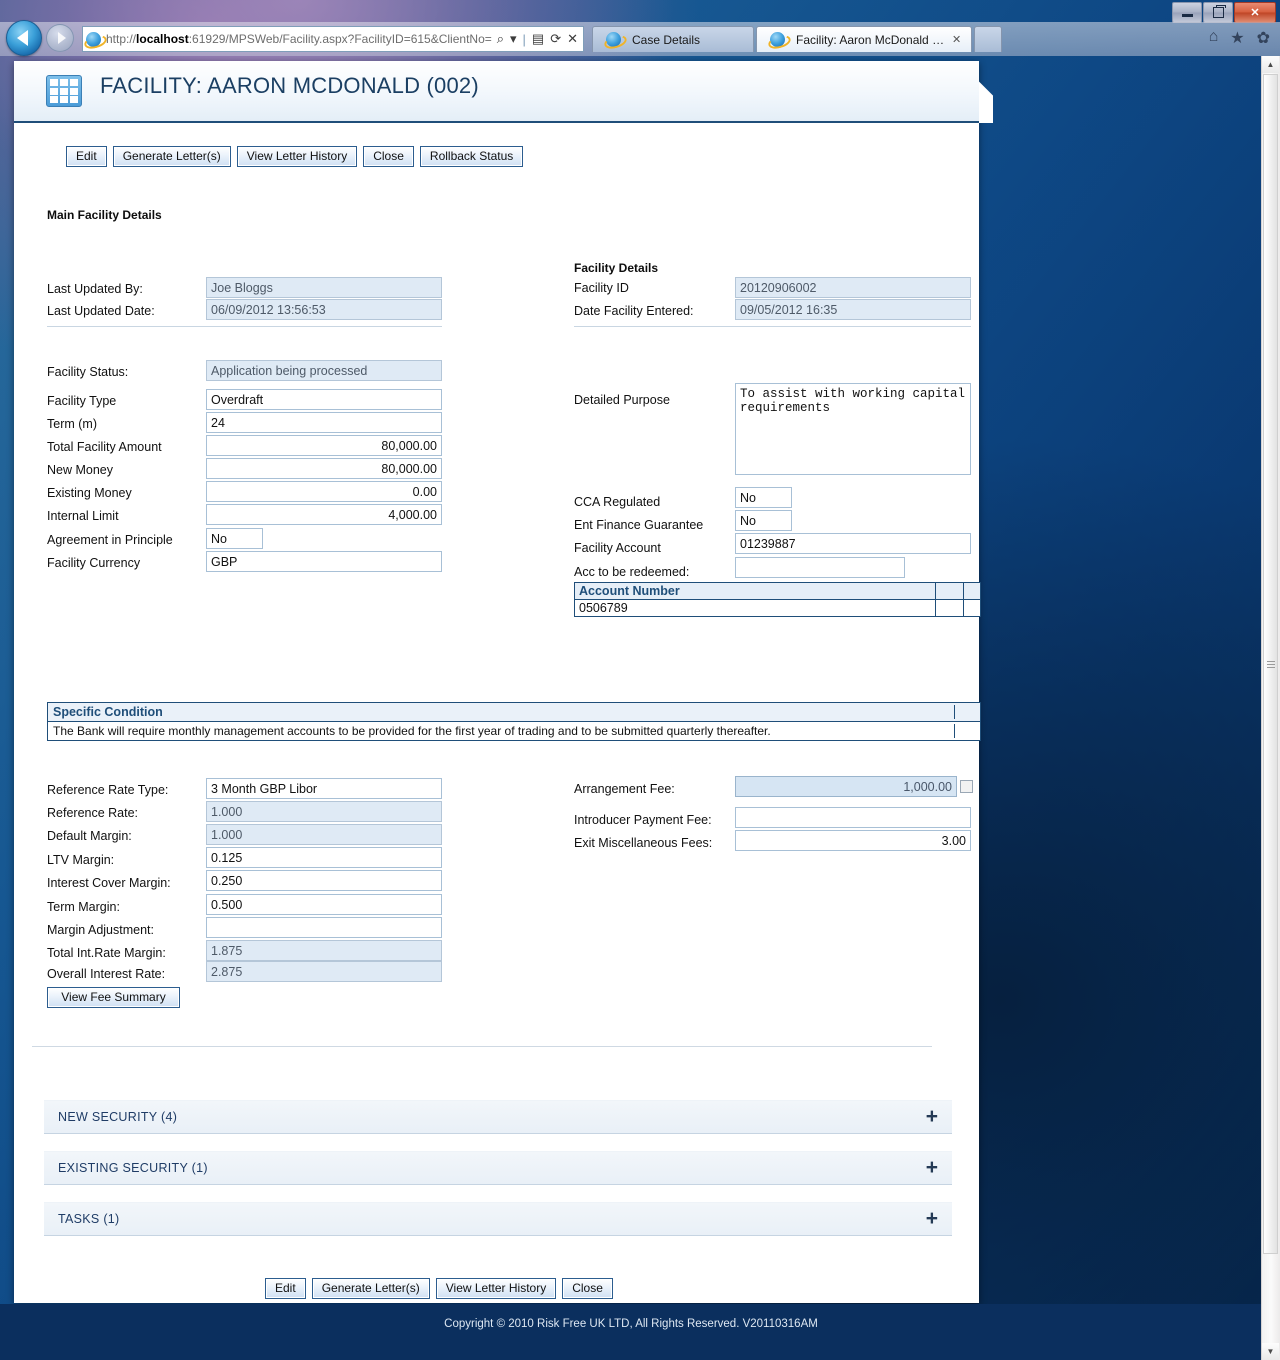 This screenshot has width=1280, height=1360. I want to click on specific-condition-body-spacer, so click(964, 731).